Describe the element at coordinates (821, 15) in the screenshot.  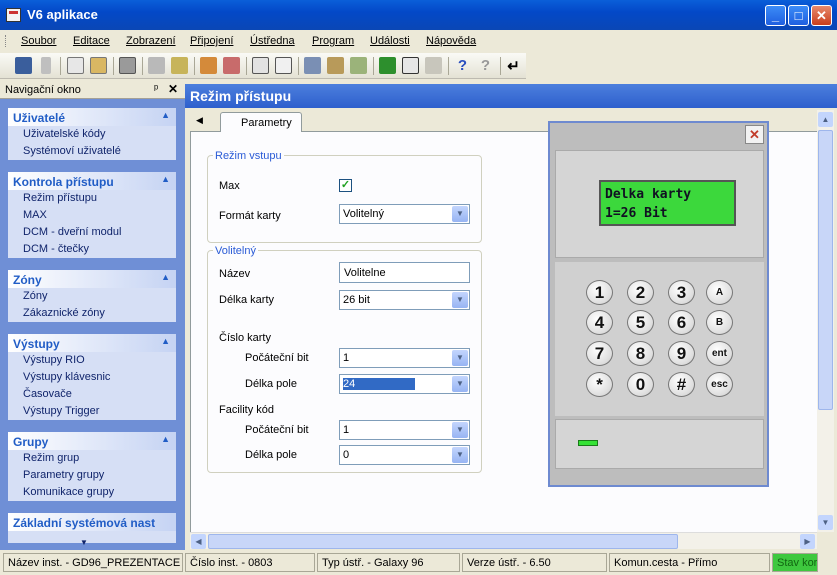
I see `close-button: ✕` at that location.